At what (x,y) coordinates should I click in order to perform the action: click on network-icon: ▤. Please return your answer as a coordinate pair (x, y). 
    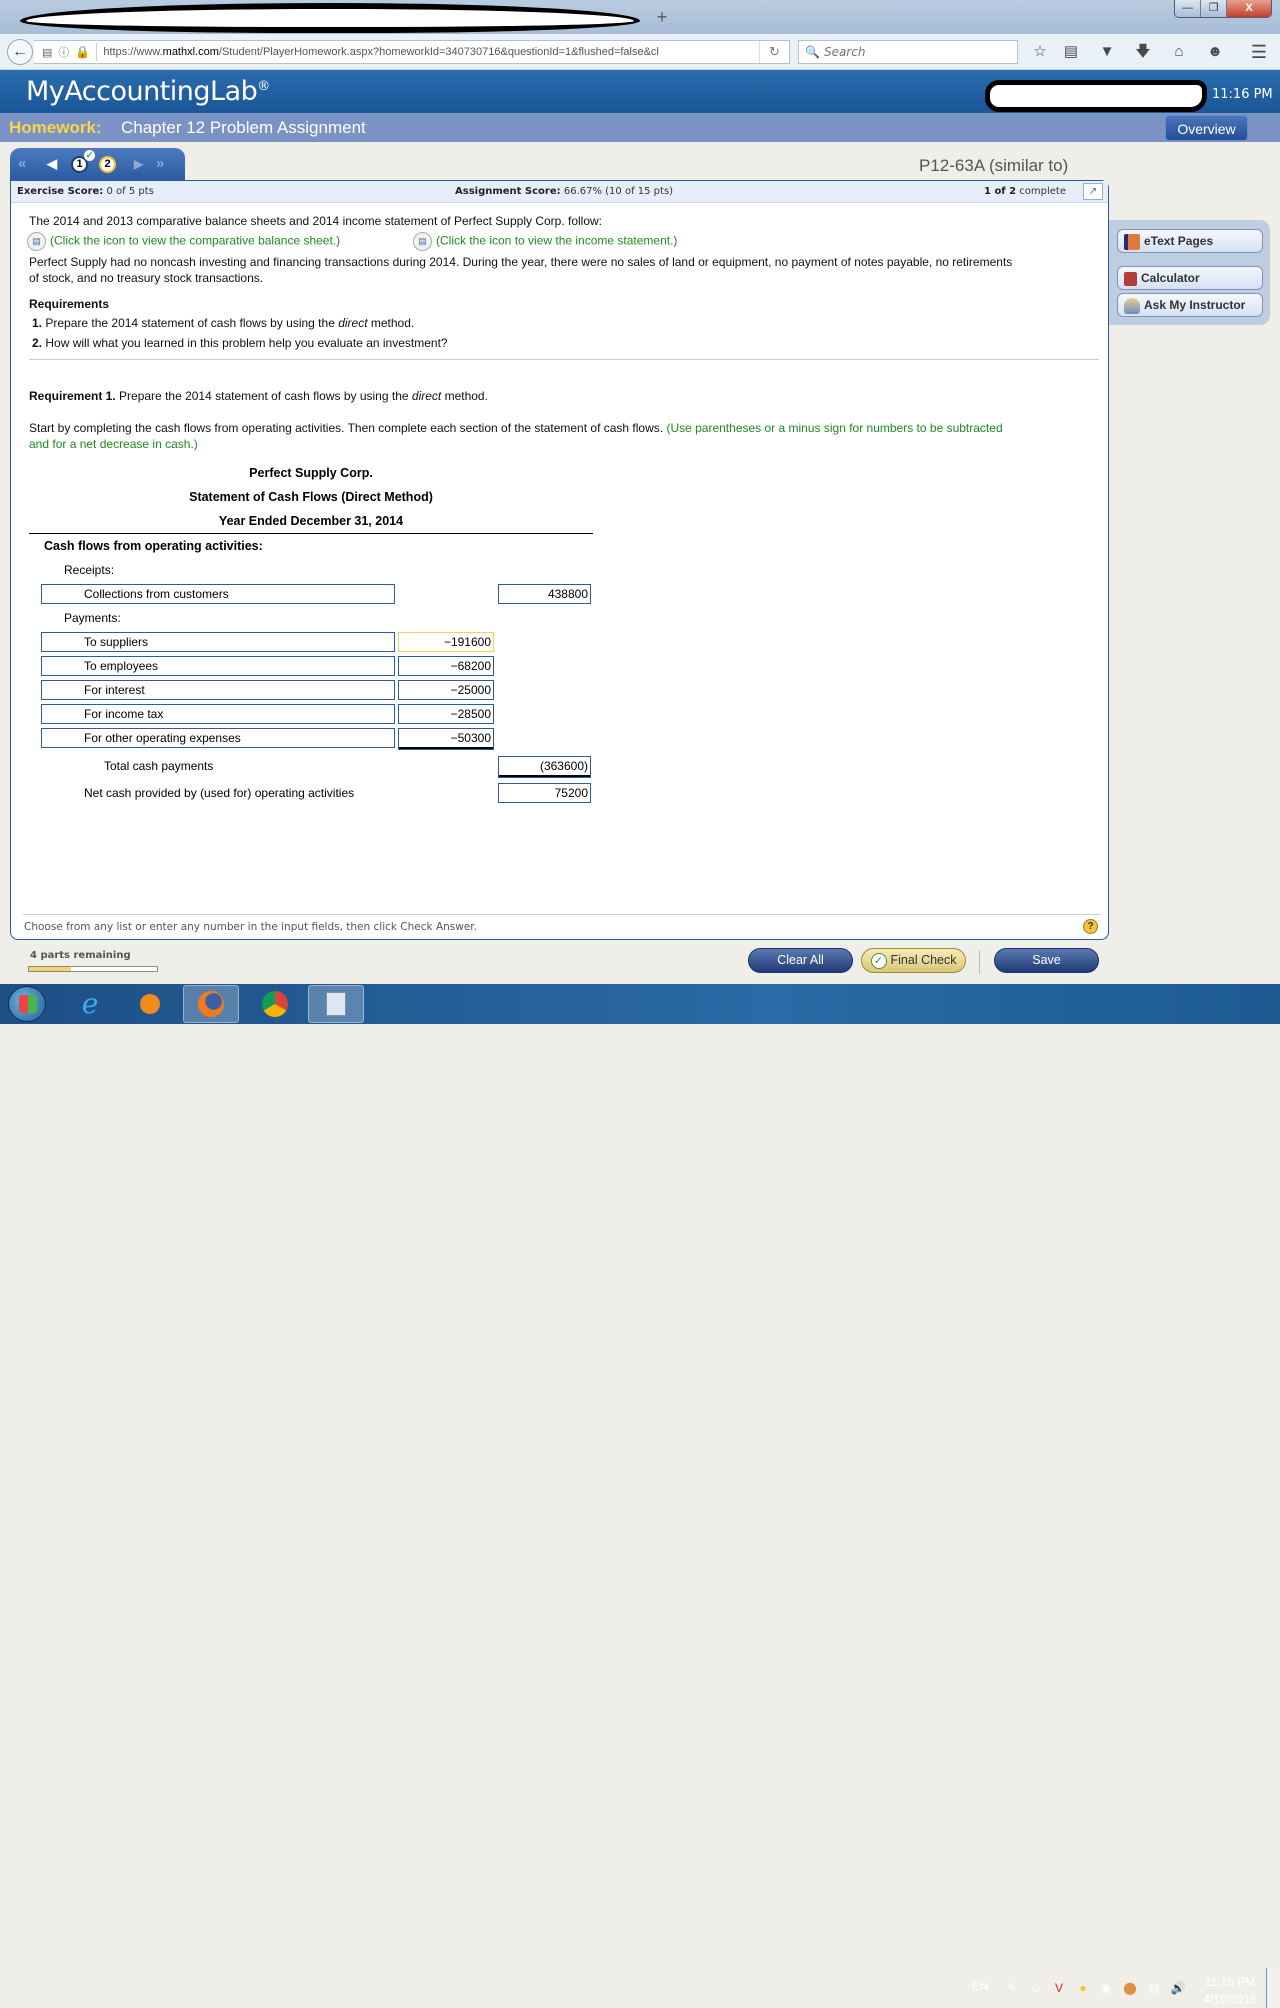
    Looking at the image, I should click on (1154, 1988).